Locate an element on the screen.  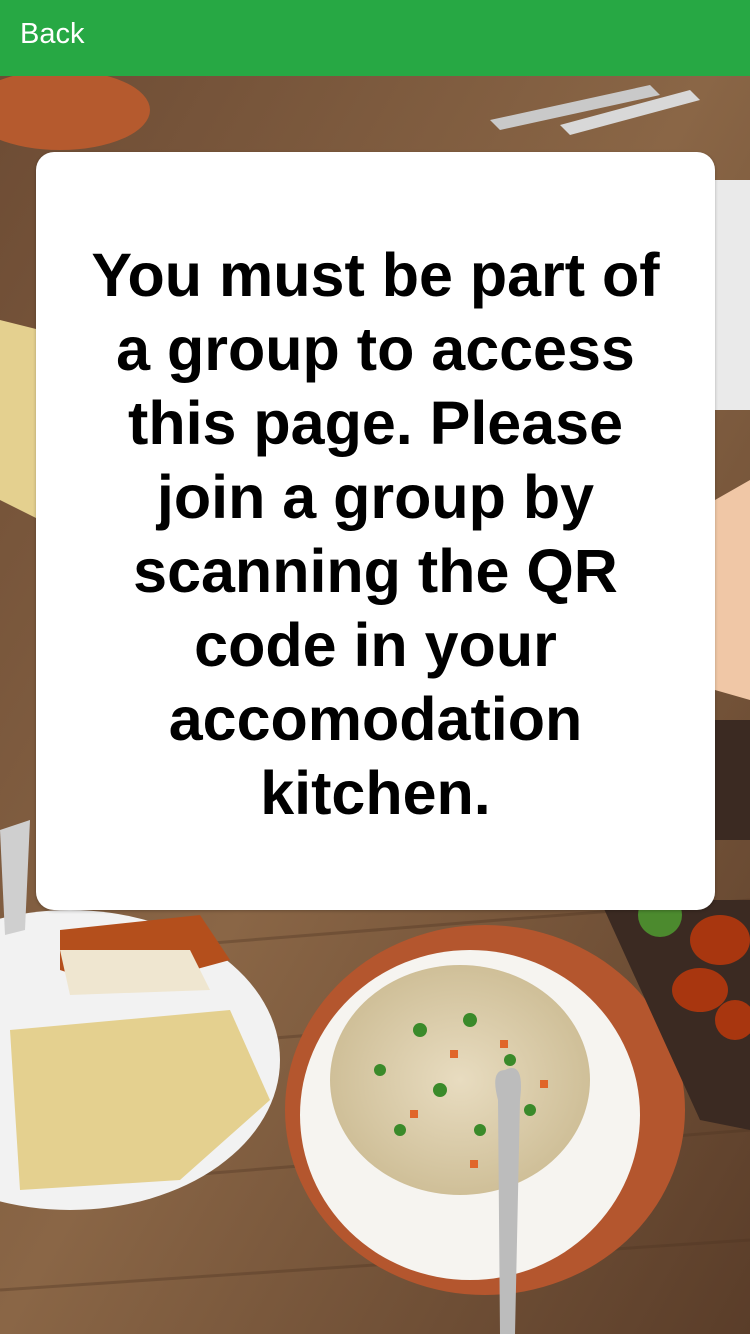
top-app-bar: Back is located at coordinates (375, 38).